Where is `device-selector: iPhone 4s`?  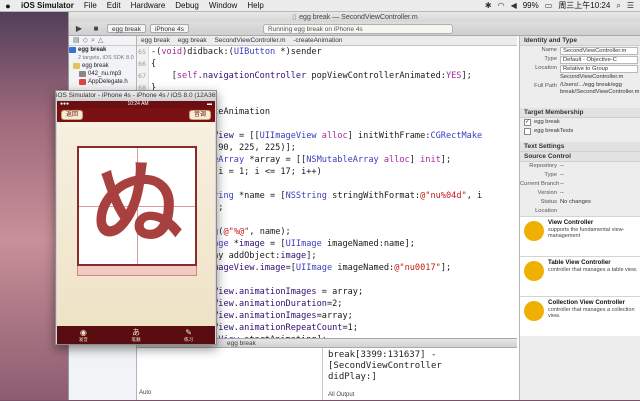
device-selector: iPhone 4s is located at coordinates (169, 28).